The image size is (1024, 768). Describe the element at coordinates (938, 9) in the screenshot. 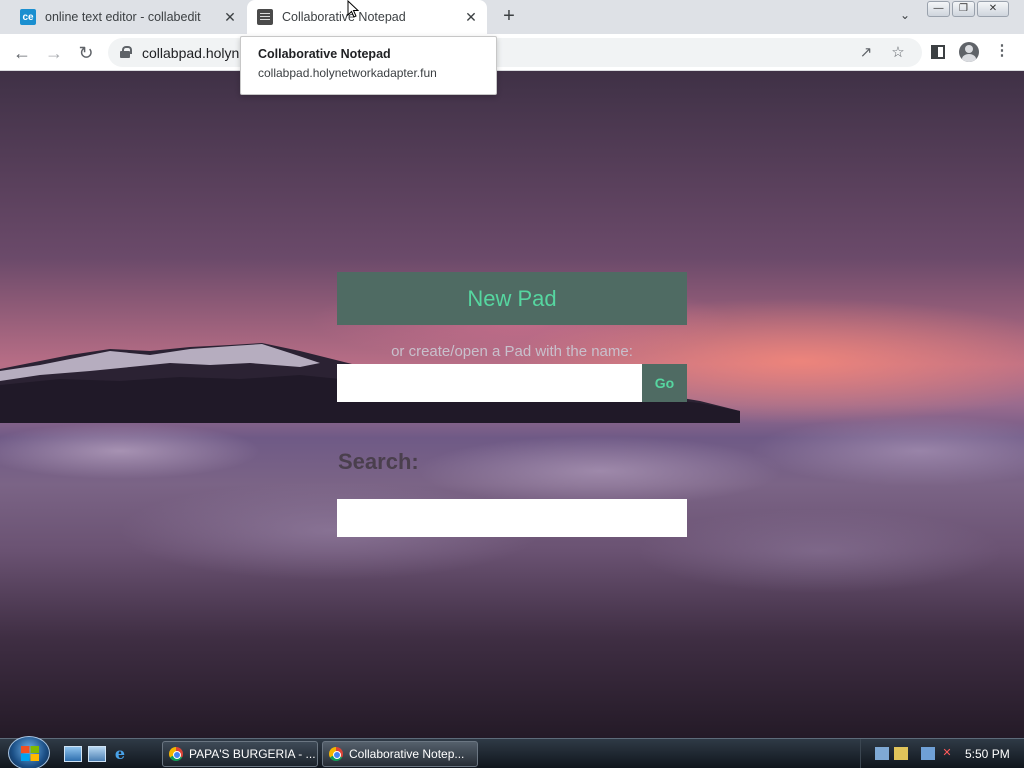

I see `minimize-button: —` at that location.